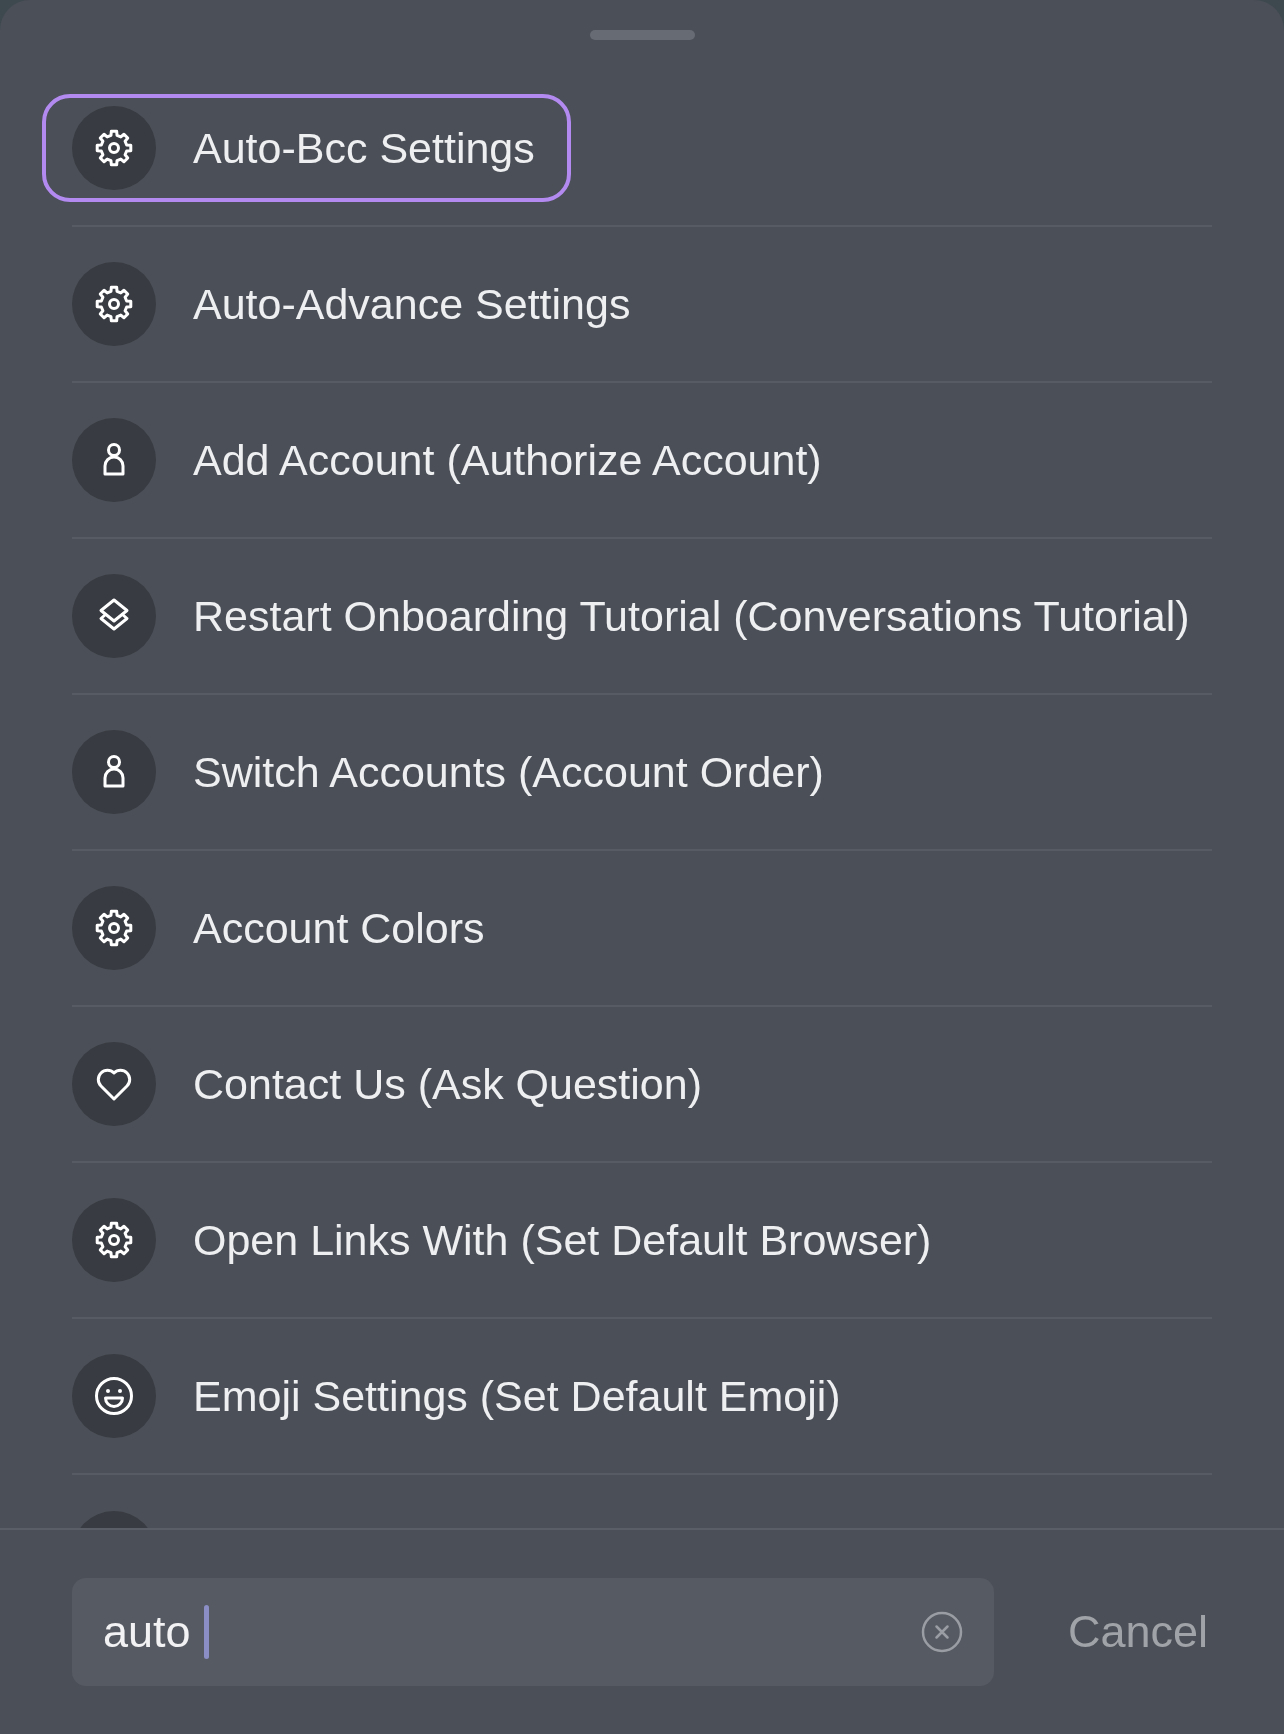 This screenshot has width=1284, height=1734. I want to click on command-item: Open Links With (Set Default Browser), so click(505, 1240).